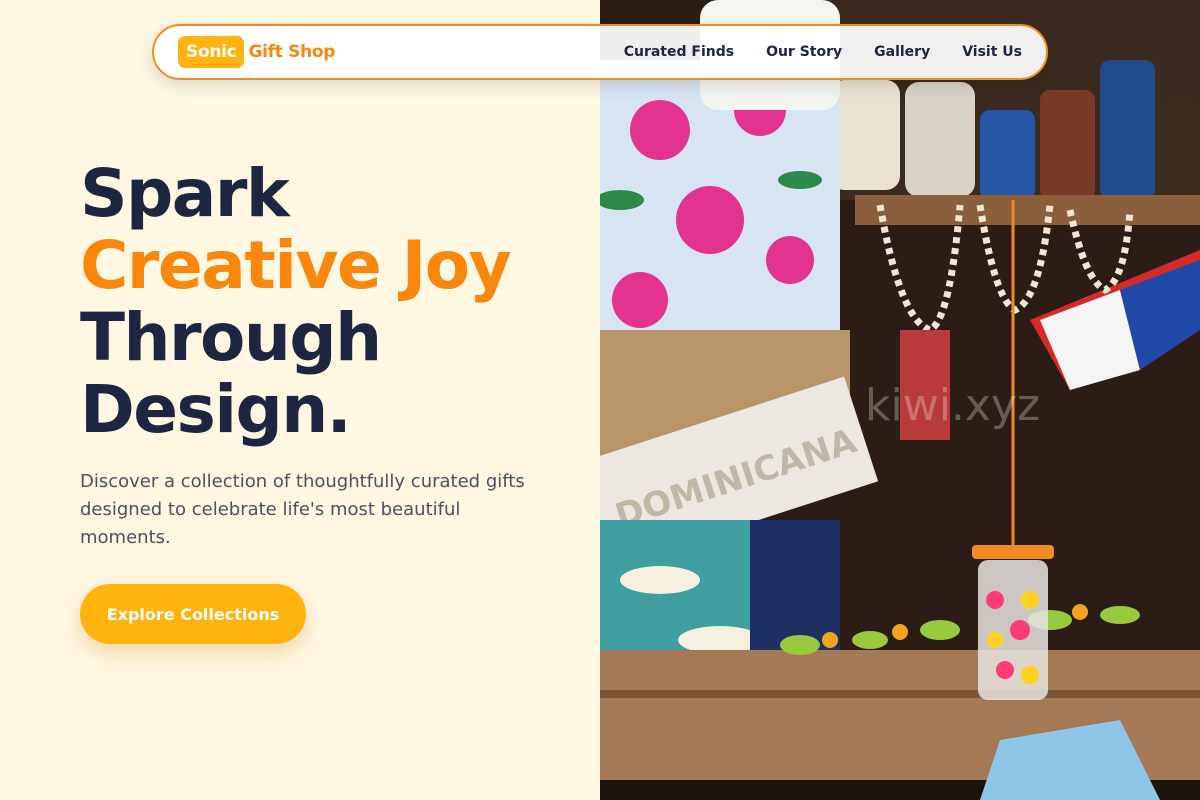 This screenshot has width=1200, height=800. I want to click on hero-title: Spark Creative Joy Through Design., so click(296, 301).